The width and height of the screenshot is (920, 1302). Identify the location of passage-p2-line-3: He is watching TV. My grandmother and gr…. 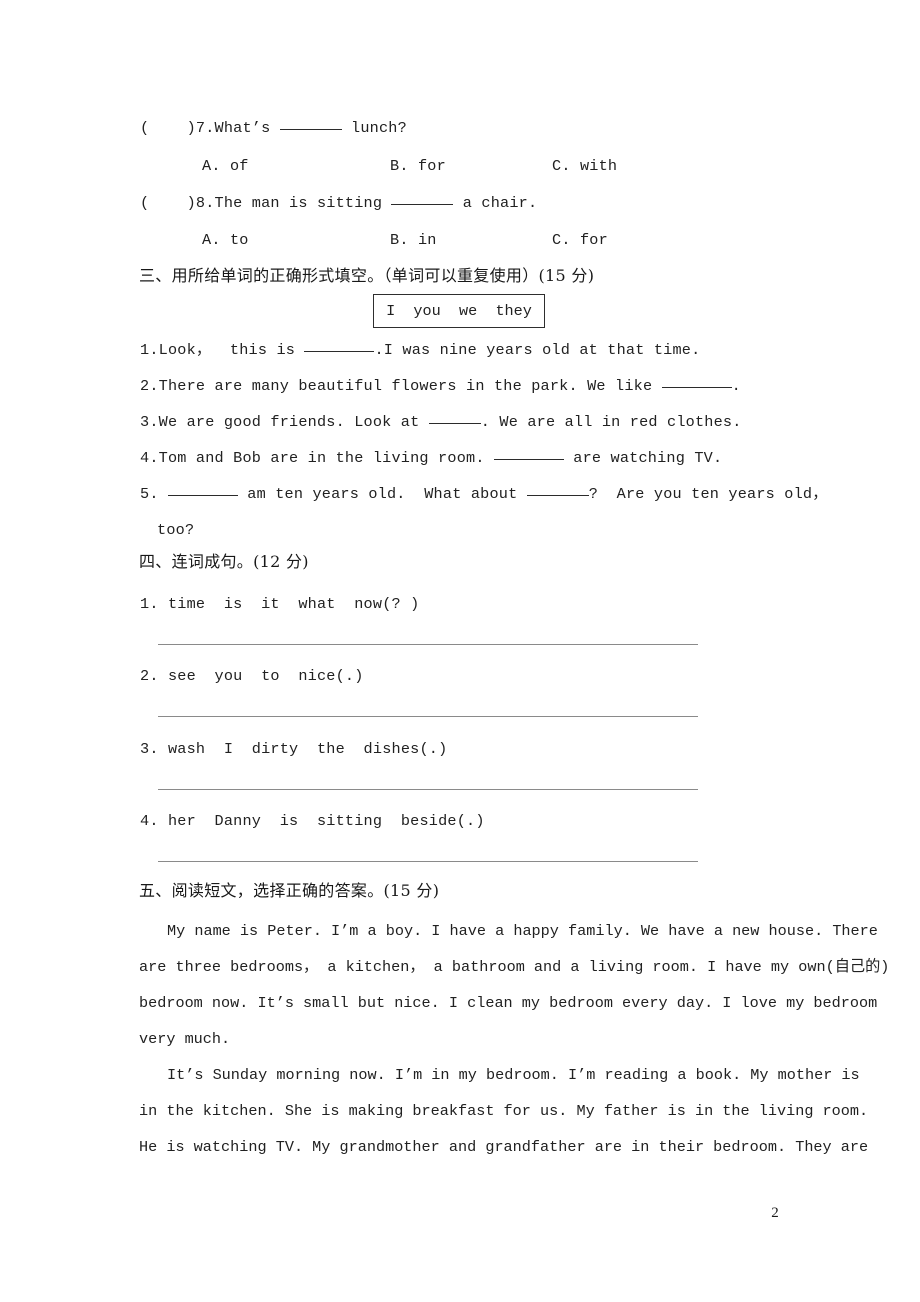
(504, 1147).